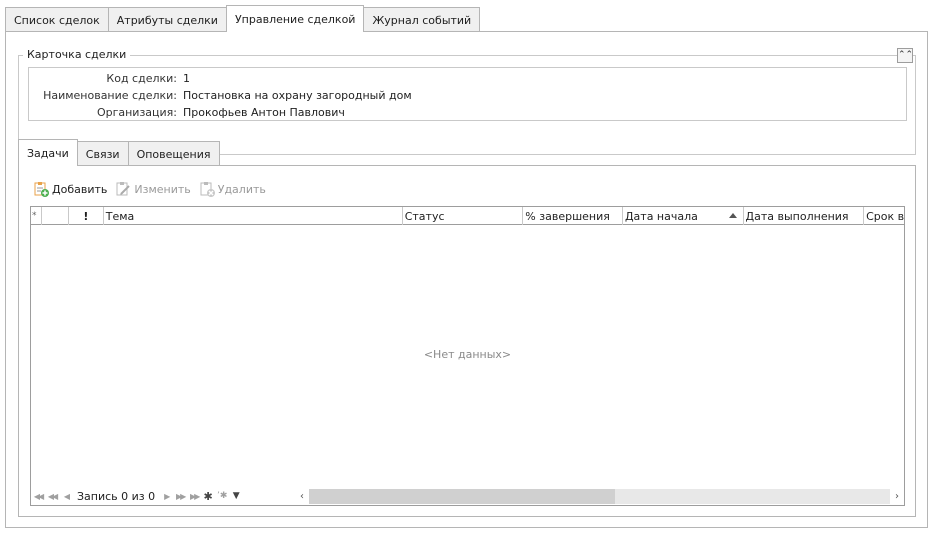 This screenshot has height=533, width=932. I want to click on field-value: Прокофьев Антон Павлович, so click(264, 112).